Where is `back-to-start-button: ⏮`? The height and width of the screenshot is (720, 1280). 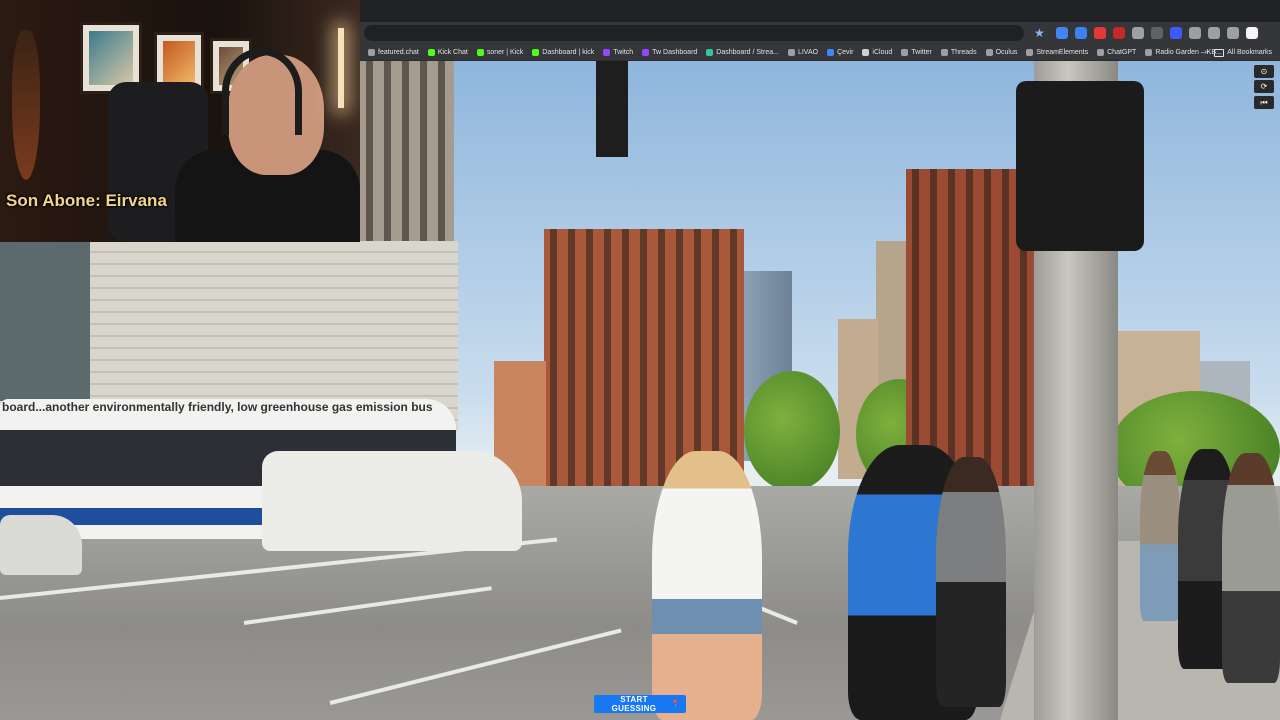 back-to-start-button: ⏮ is located at coordinates (1264, 102).